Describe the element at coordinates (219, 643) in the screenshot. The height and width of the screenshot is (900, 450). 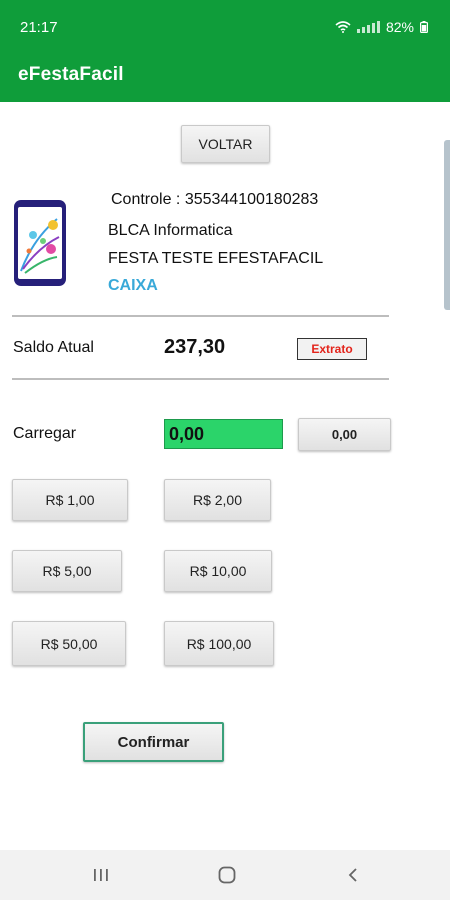
I see `amount-100-button: R$ 100,00` at that location.